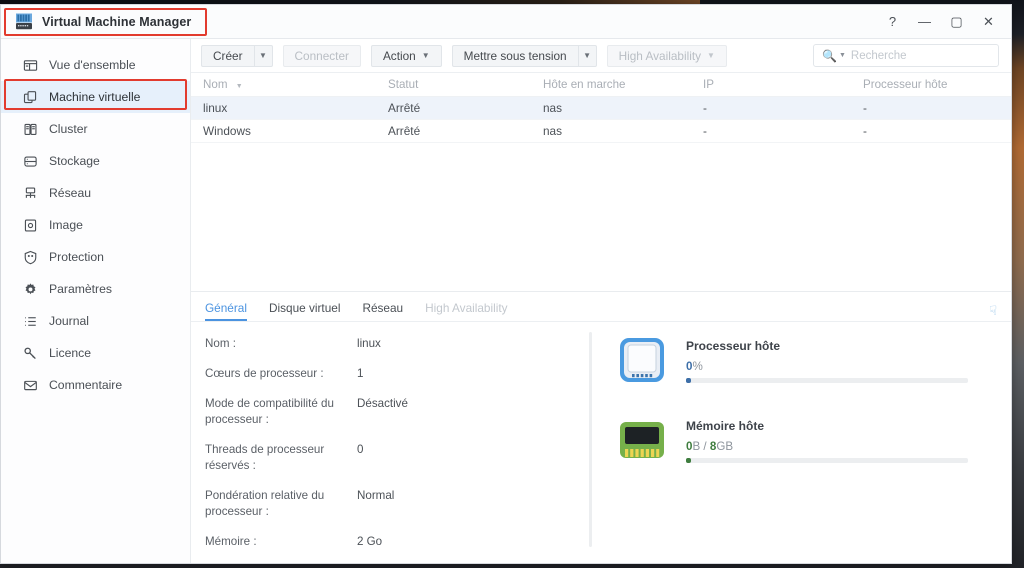  Describe the element at coordinates (642, 440) in the screenshot. I see `memory-module-icon` at that location.